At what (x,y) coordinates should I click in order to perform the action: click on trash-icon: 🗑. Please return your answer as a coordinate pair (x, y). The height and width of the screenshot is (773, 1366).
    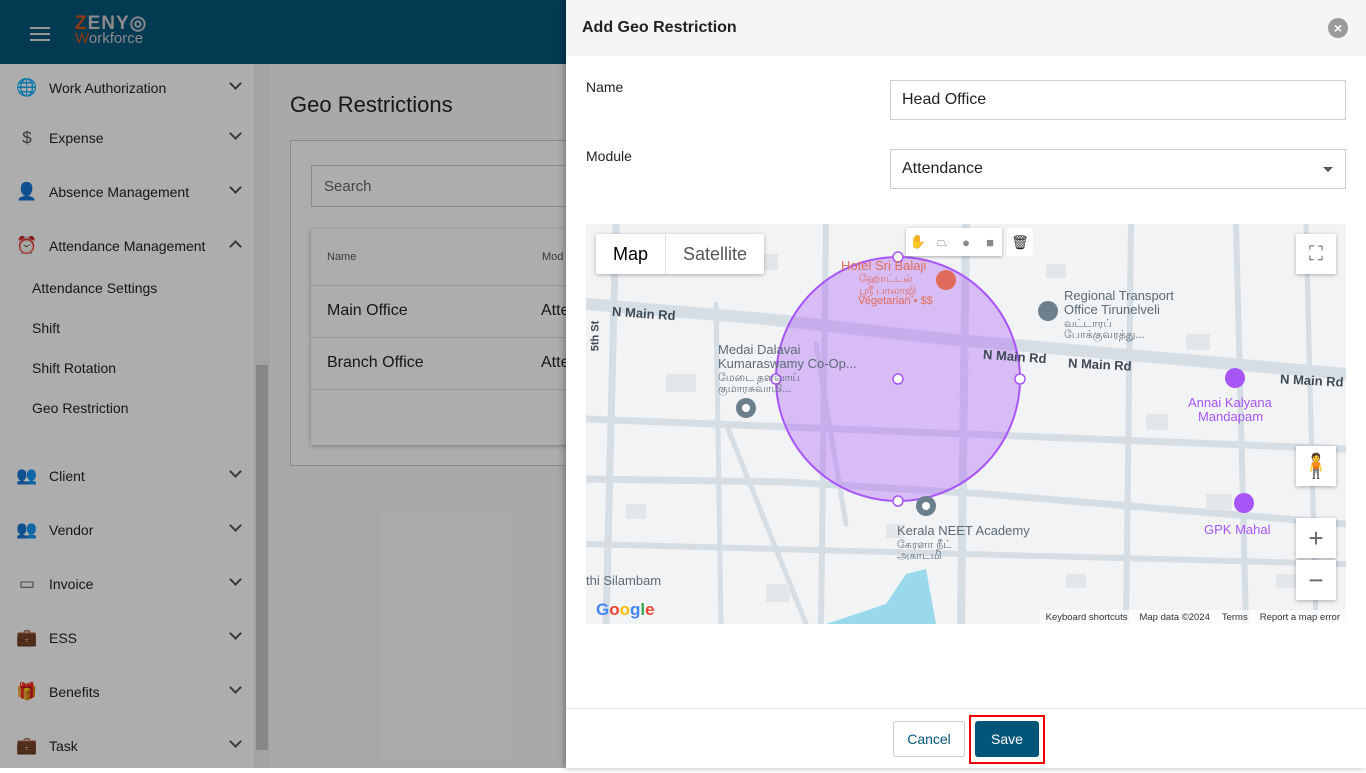
    Looking at the image, I should click on (1020, 242).